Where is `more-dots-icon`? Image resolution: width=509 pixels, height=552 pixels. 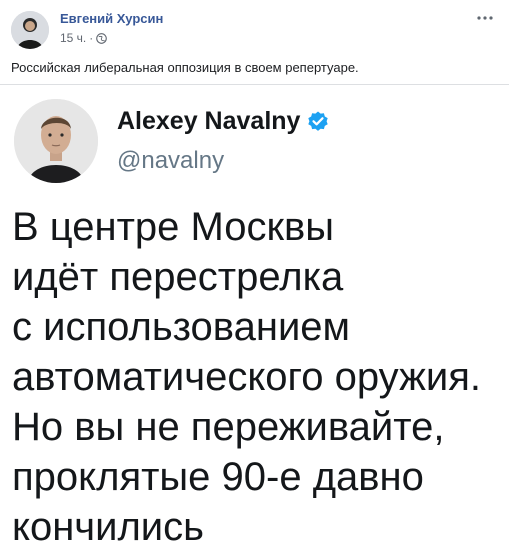
more-dots-icon is located at coordinates (485, 18).